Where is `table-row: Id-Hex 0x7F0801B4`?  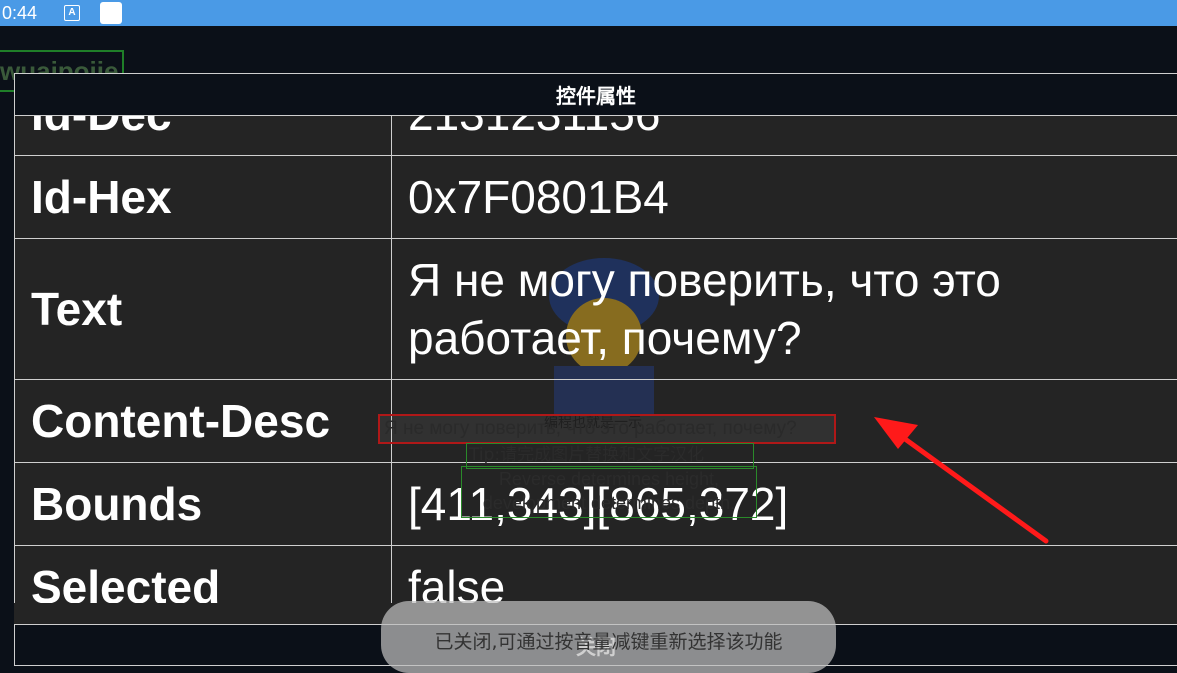
table-row: Id-Hex 0x7F0801B4 is located at coordinates (595, 196).